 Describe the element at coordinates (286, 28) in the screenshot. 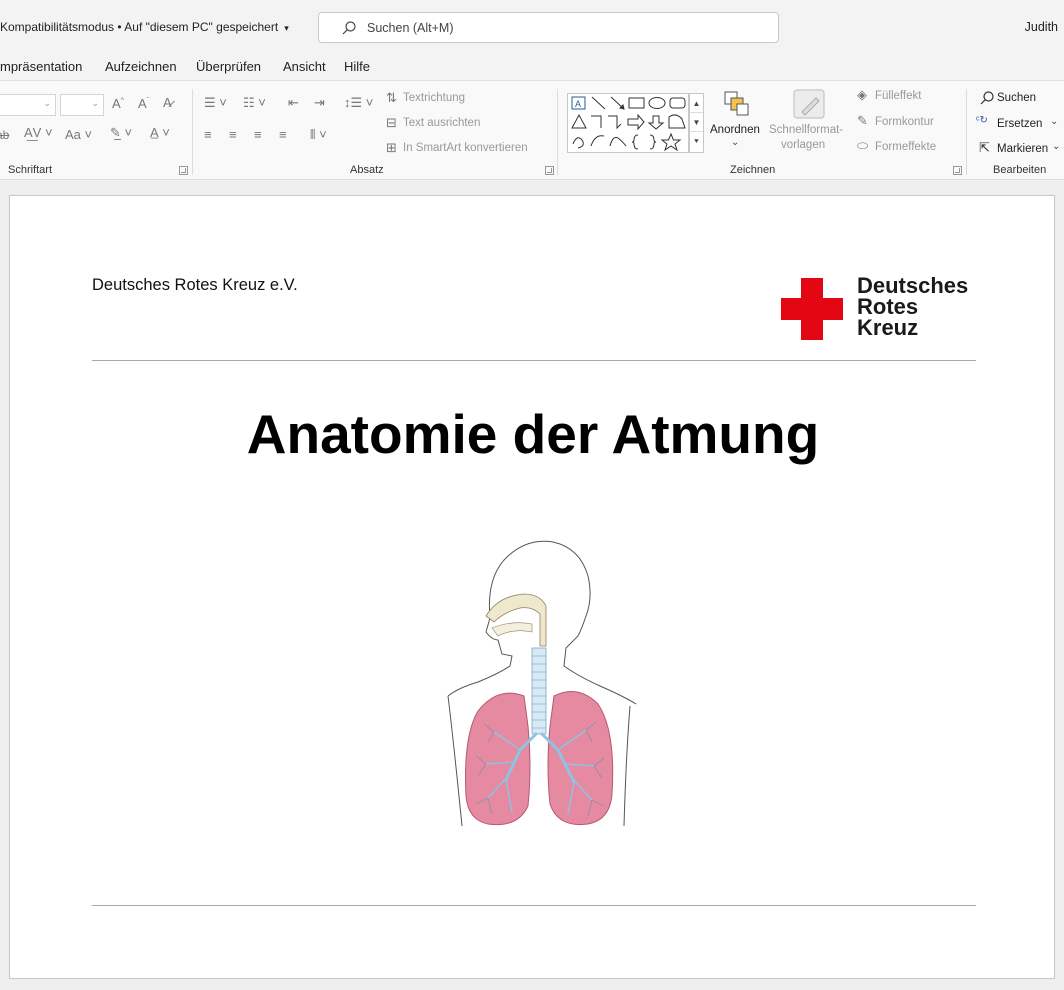

I see `chevron-down-icon: ▾` at that location.